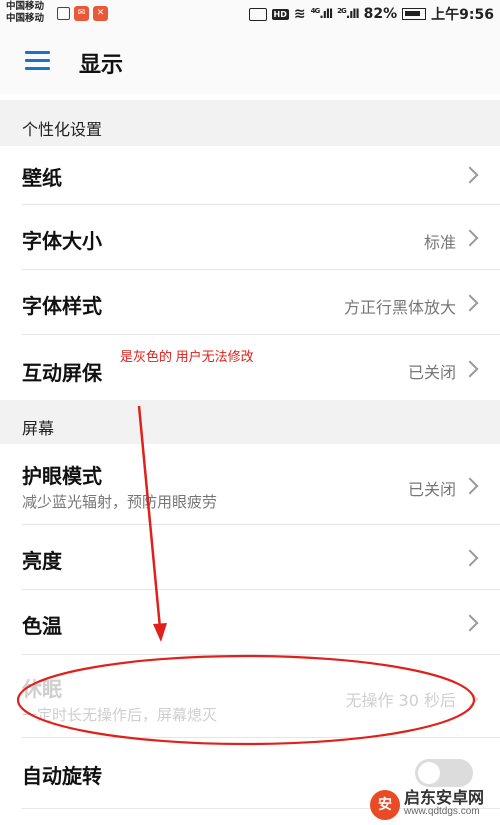  What do you see at coordinates (250, 61) in the screenshot?
I see `app-bar: 显示` at bounding box center [250, 61].